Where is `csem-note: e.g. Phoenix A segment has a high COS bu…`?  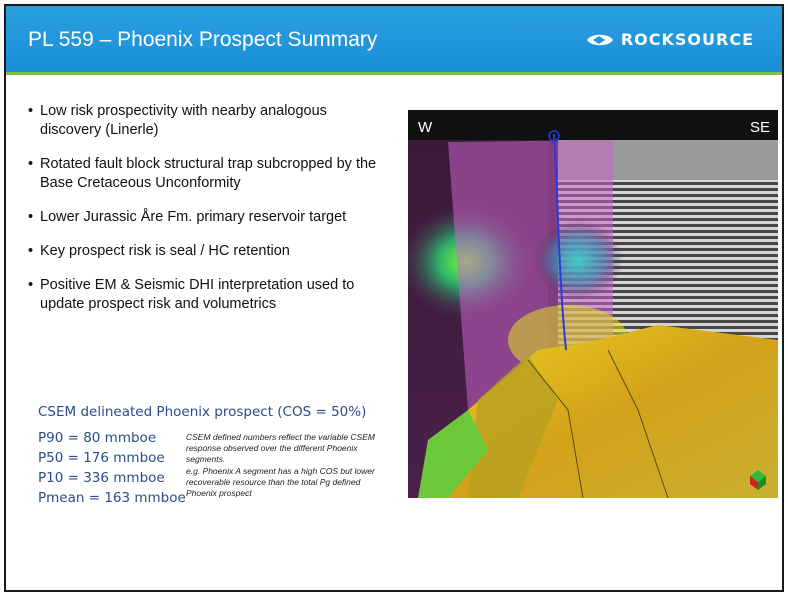 csem-note: e.g. Phoenix A segment has a high COS bu… is located at coordinates (280, 482).